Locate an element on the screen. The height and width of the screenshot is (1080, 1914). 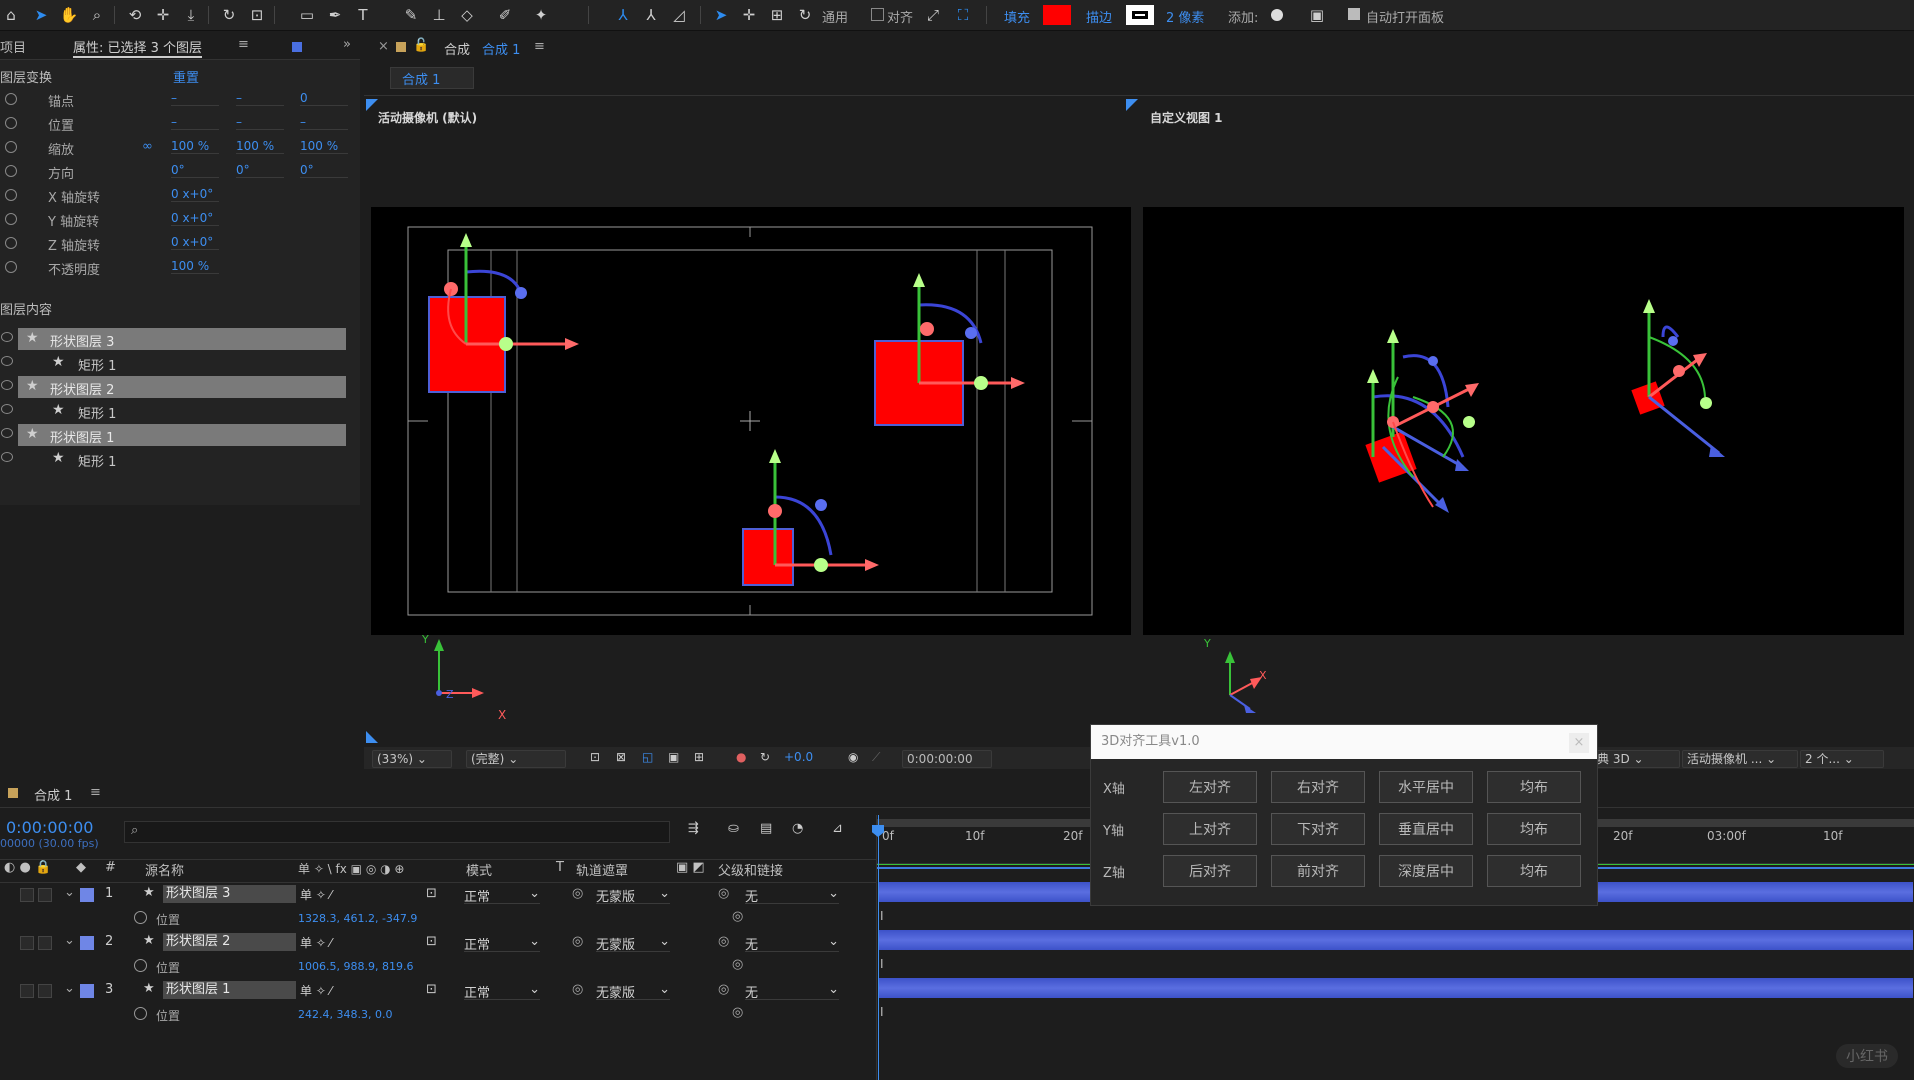
exposure-value: +0.0 is located at coordinates (798, 757).